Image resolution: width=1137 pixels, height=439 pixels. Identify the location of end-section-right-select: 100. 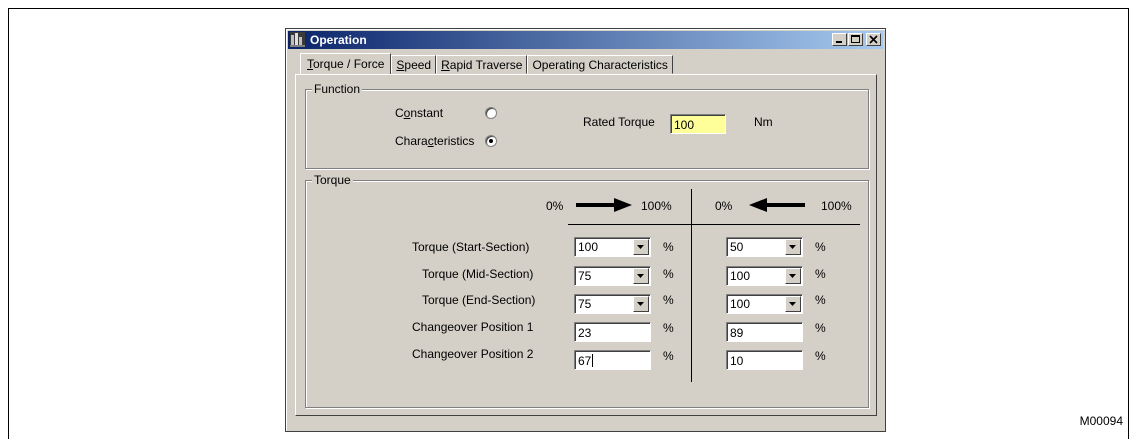
(764, 304).